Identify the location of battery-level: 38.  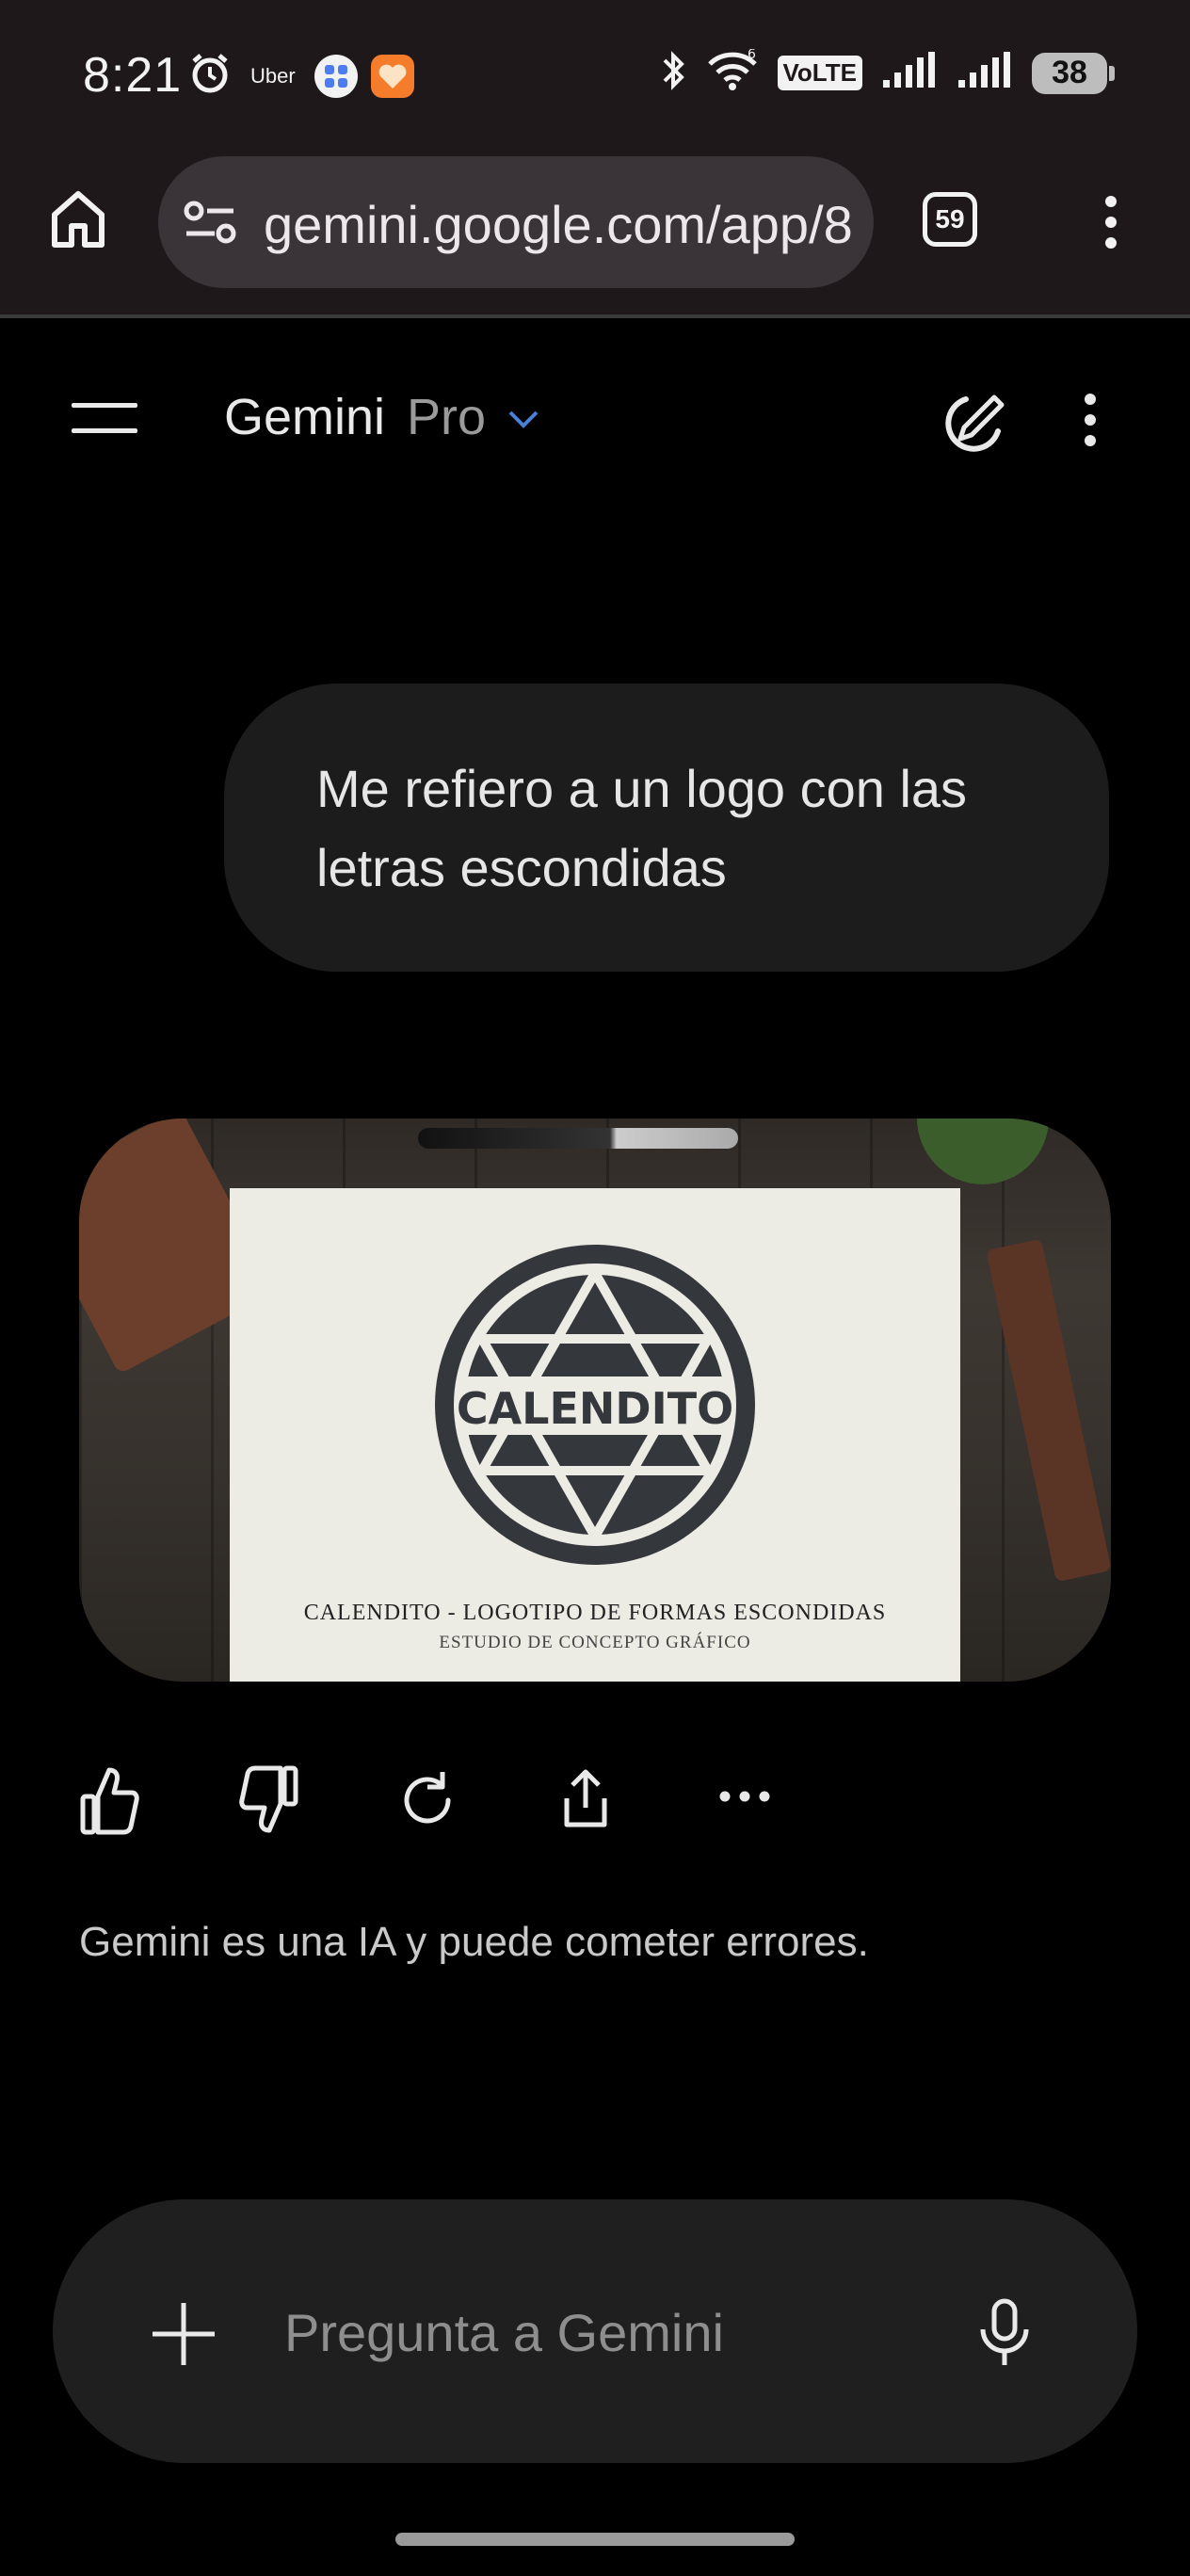
(1069, 73).